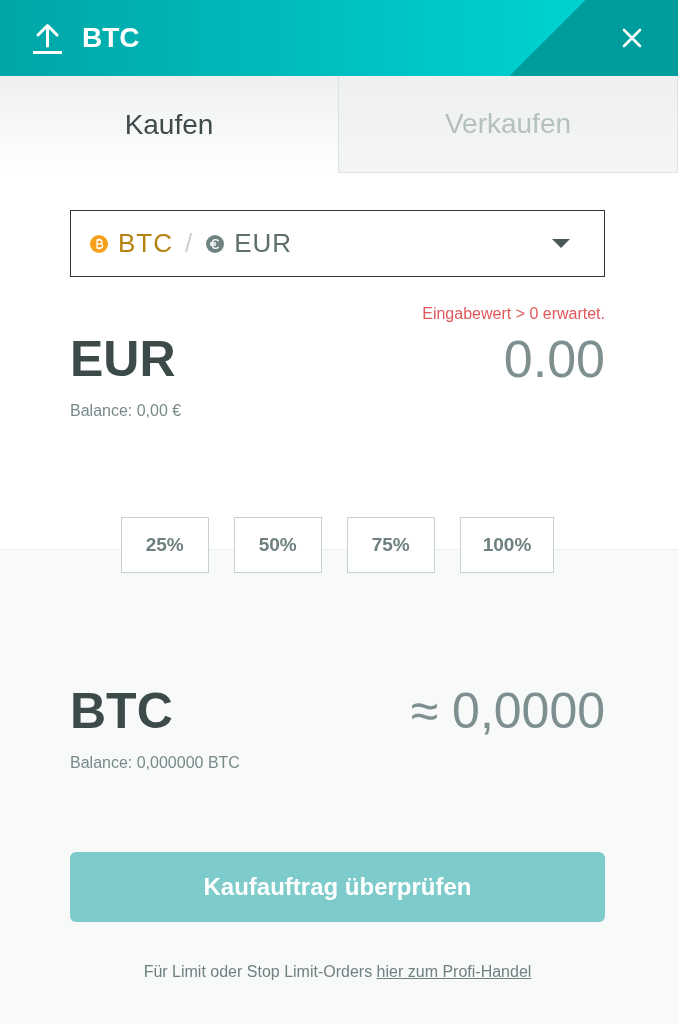 The image size is (678, 1024). I want to click on euro-icon, so click(215, 243).